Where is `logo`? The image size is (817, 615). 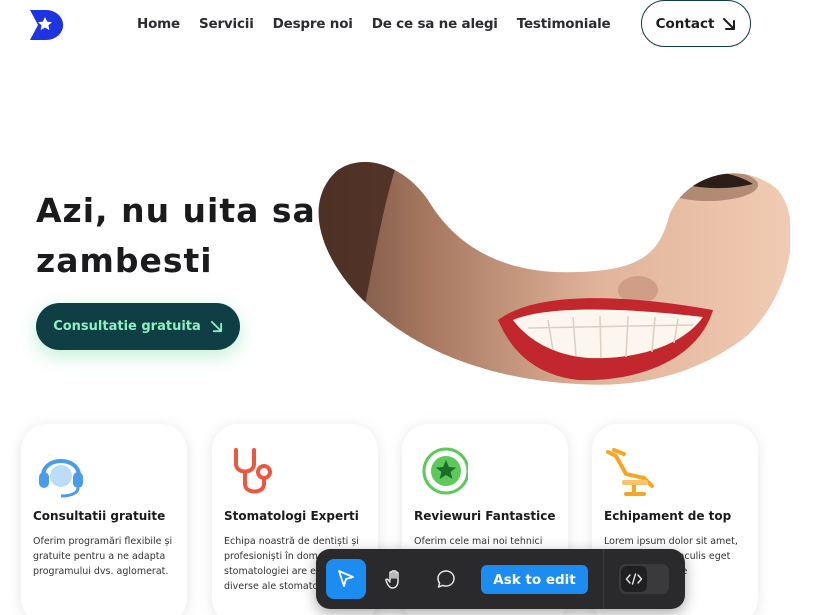
logo is located at coordinates (46, 24).